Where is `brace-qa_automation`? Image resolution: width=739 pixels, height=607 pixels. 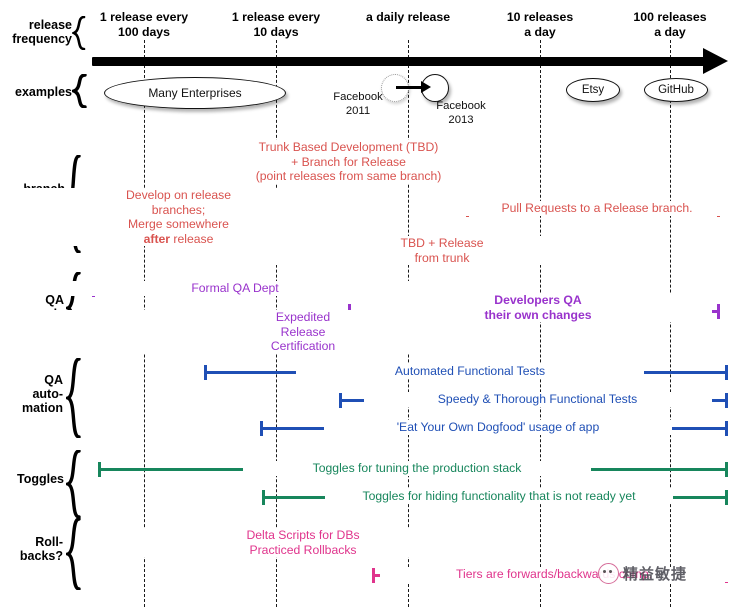 brace-qa_automation is located at coordinates (73, 398).